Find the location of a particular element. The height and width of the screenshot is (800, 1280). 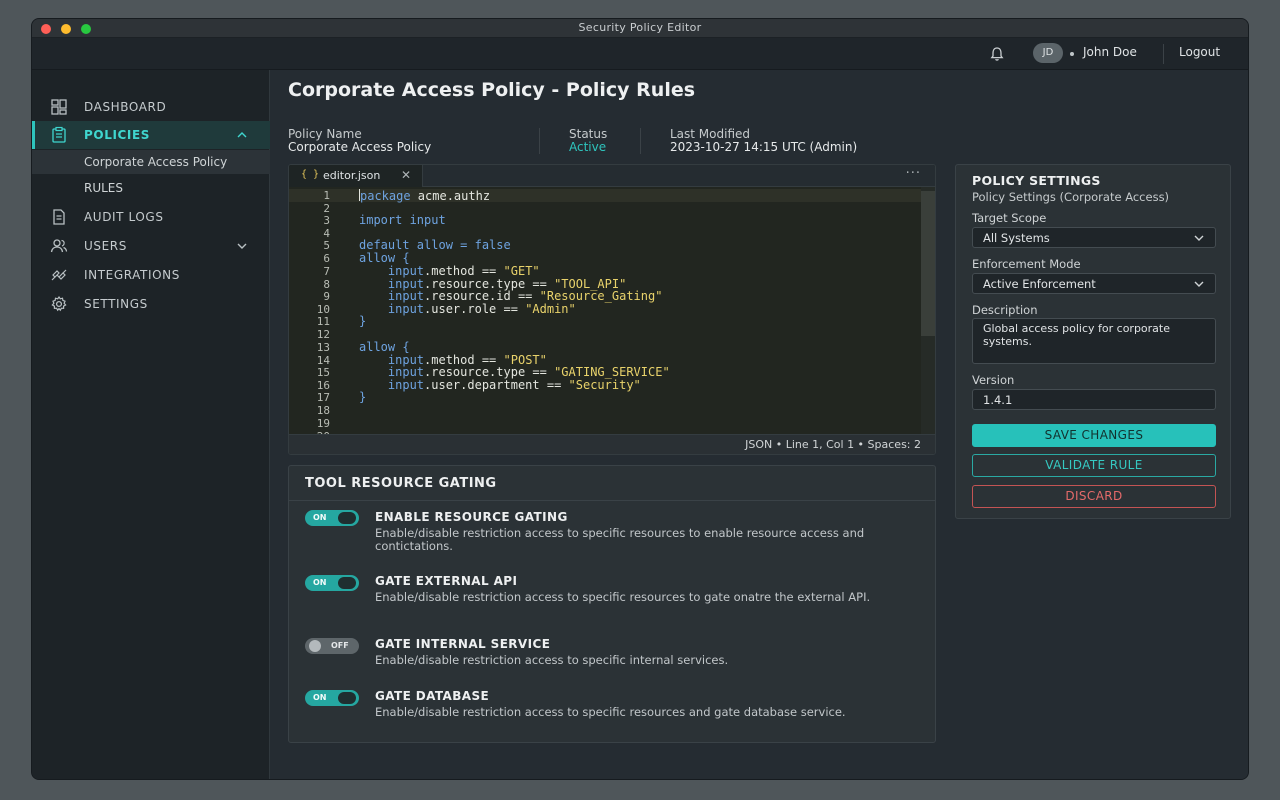

gate-database-toggle: ON is located at coordinates (332, 698).